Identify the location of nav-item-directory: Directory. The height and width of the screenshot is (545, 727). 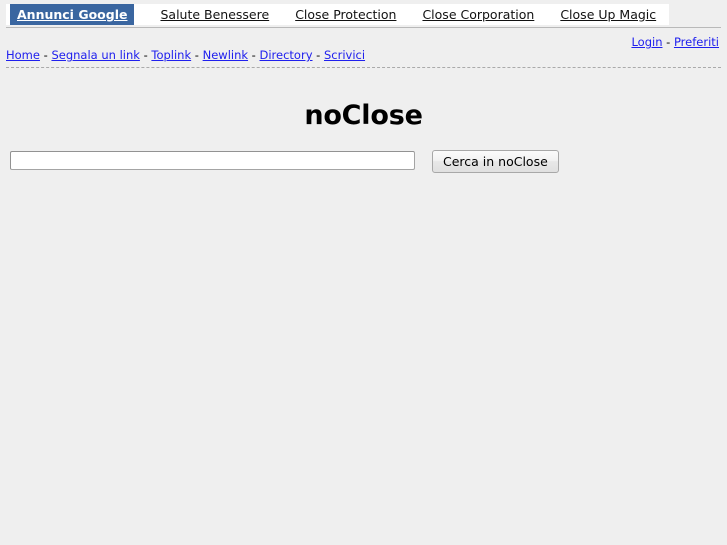
(286, 55).